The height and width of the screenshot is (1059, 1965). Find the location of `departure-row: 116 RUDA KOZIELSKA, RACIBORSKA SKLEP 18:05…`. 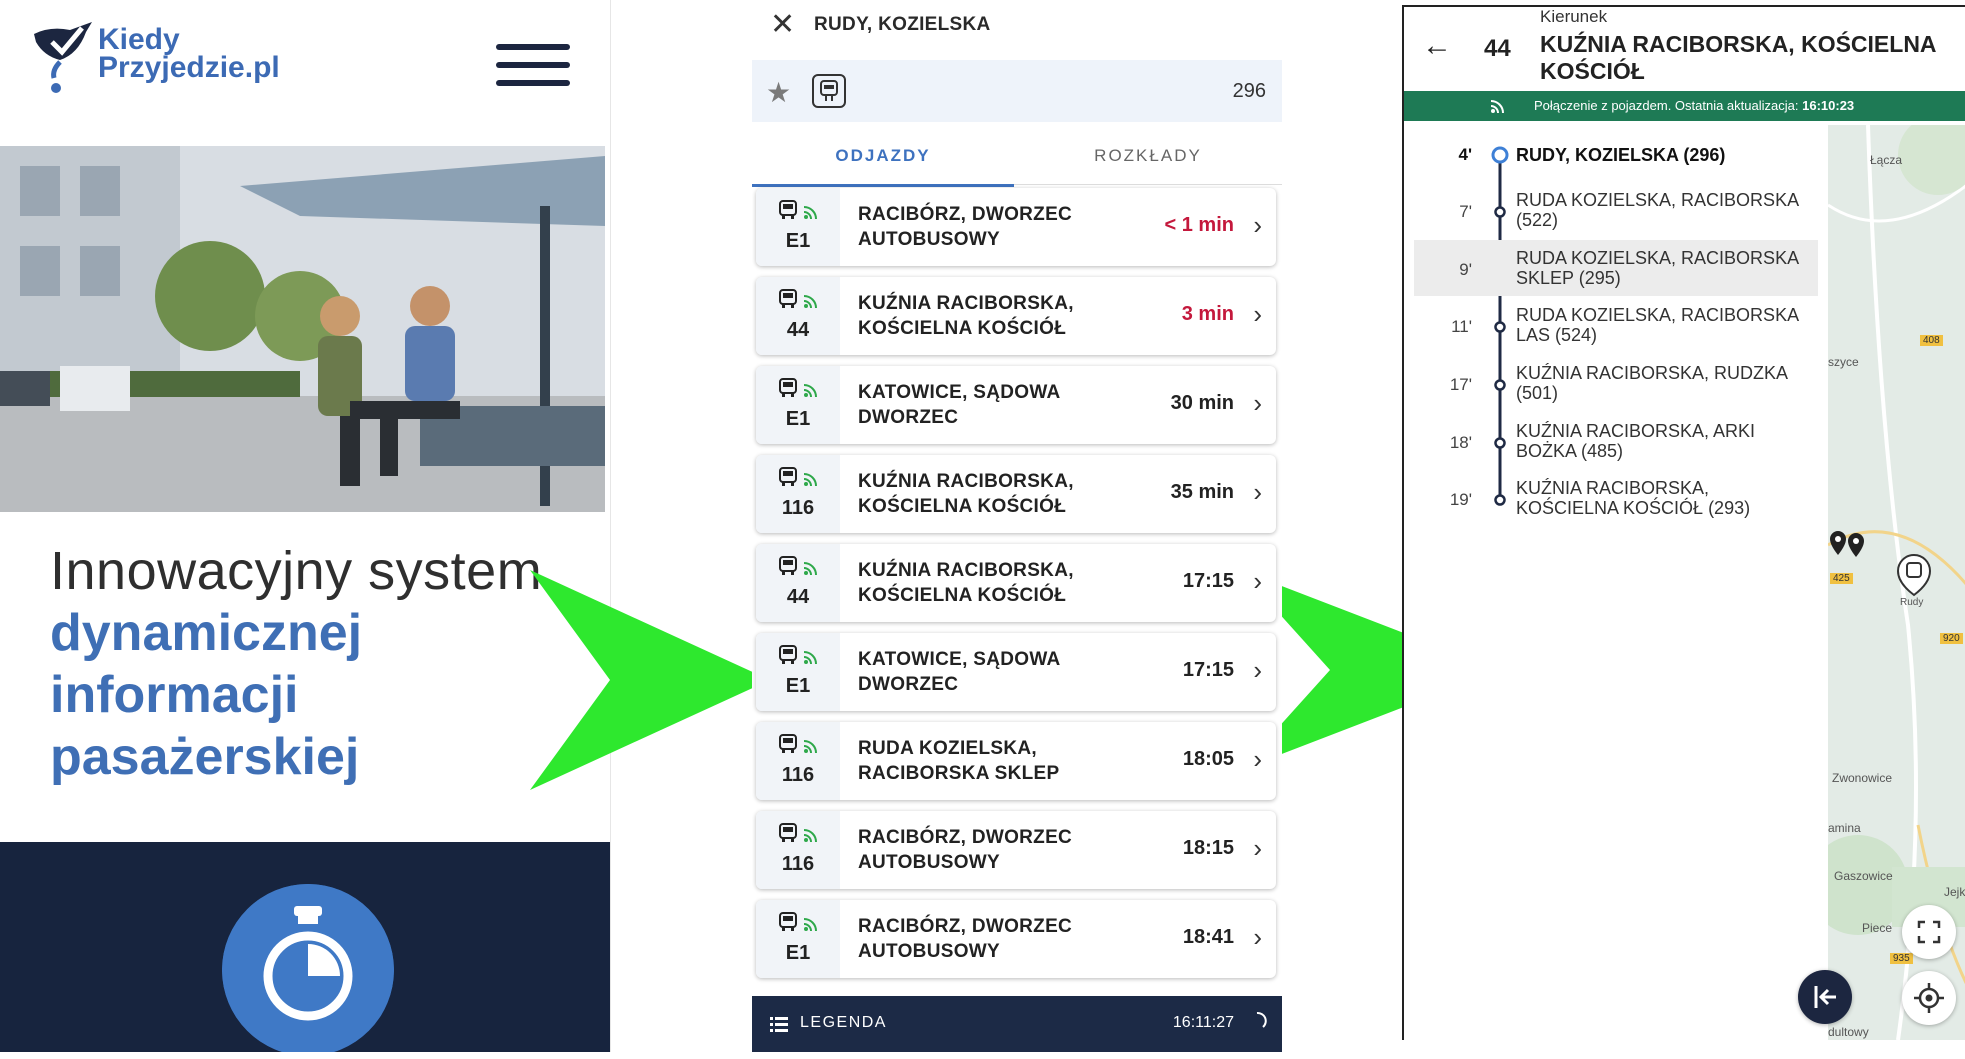

departure-row: 116 RUDA KOZIELSKA, RACIBORSKA SKLEP 18:05… is located at coordinates (1016, 761).